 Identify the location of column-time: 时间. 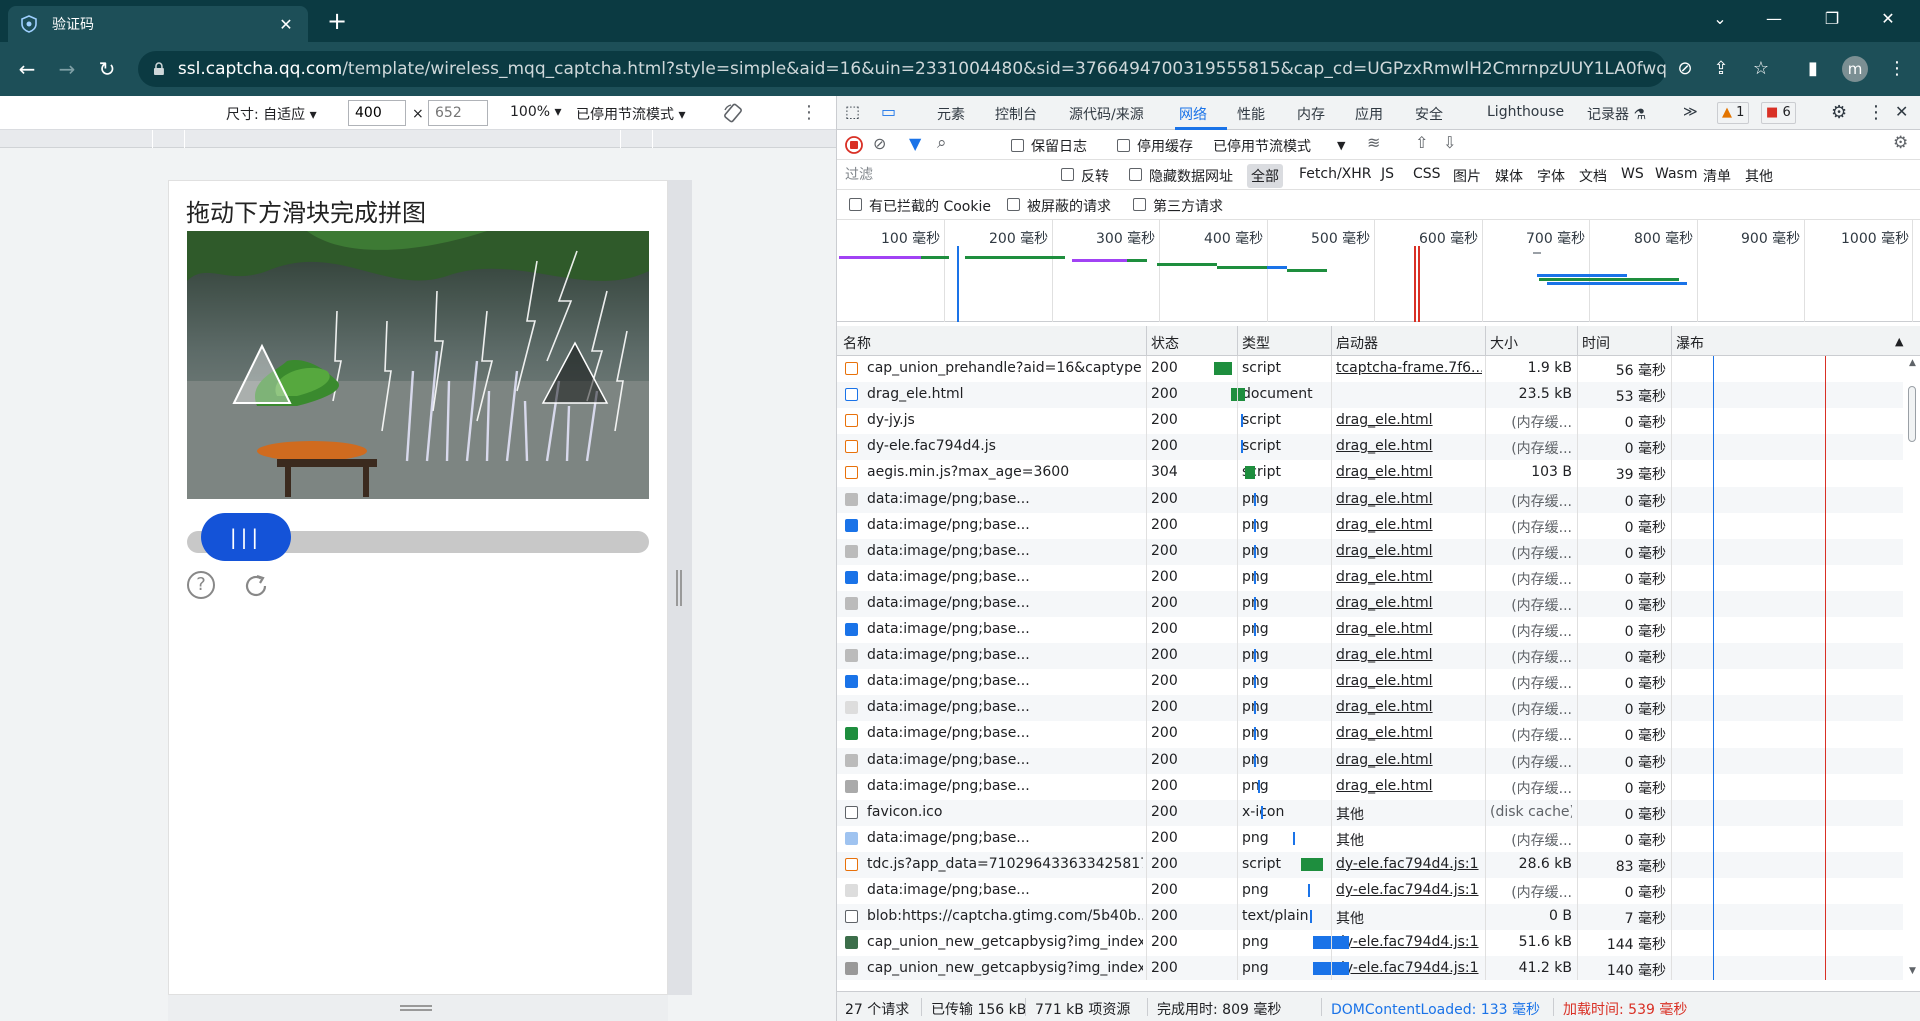
(1596, 343).